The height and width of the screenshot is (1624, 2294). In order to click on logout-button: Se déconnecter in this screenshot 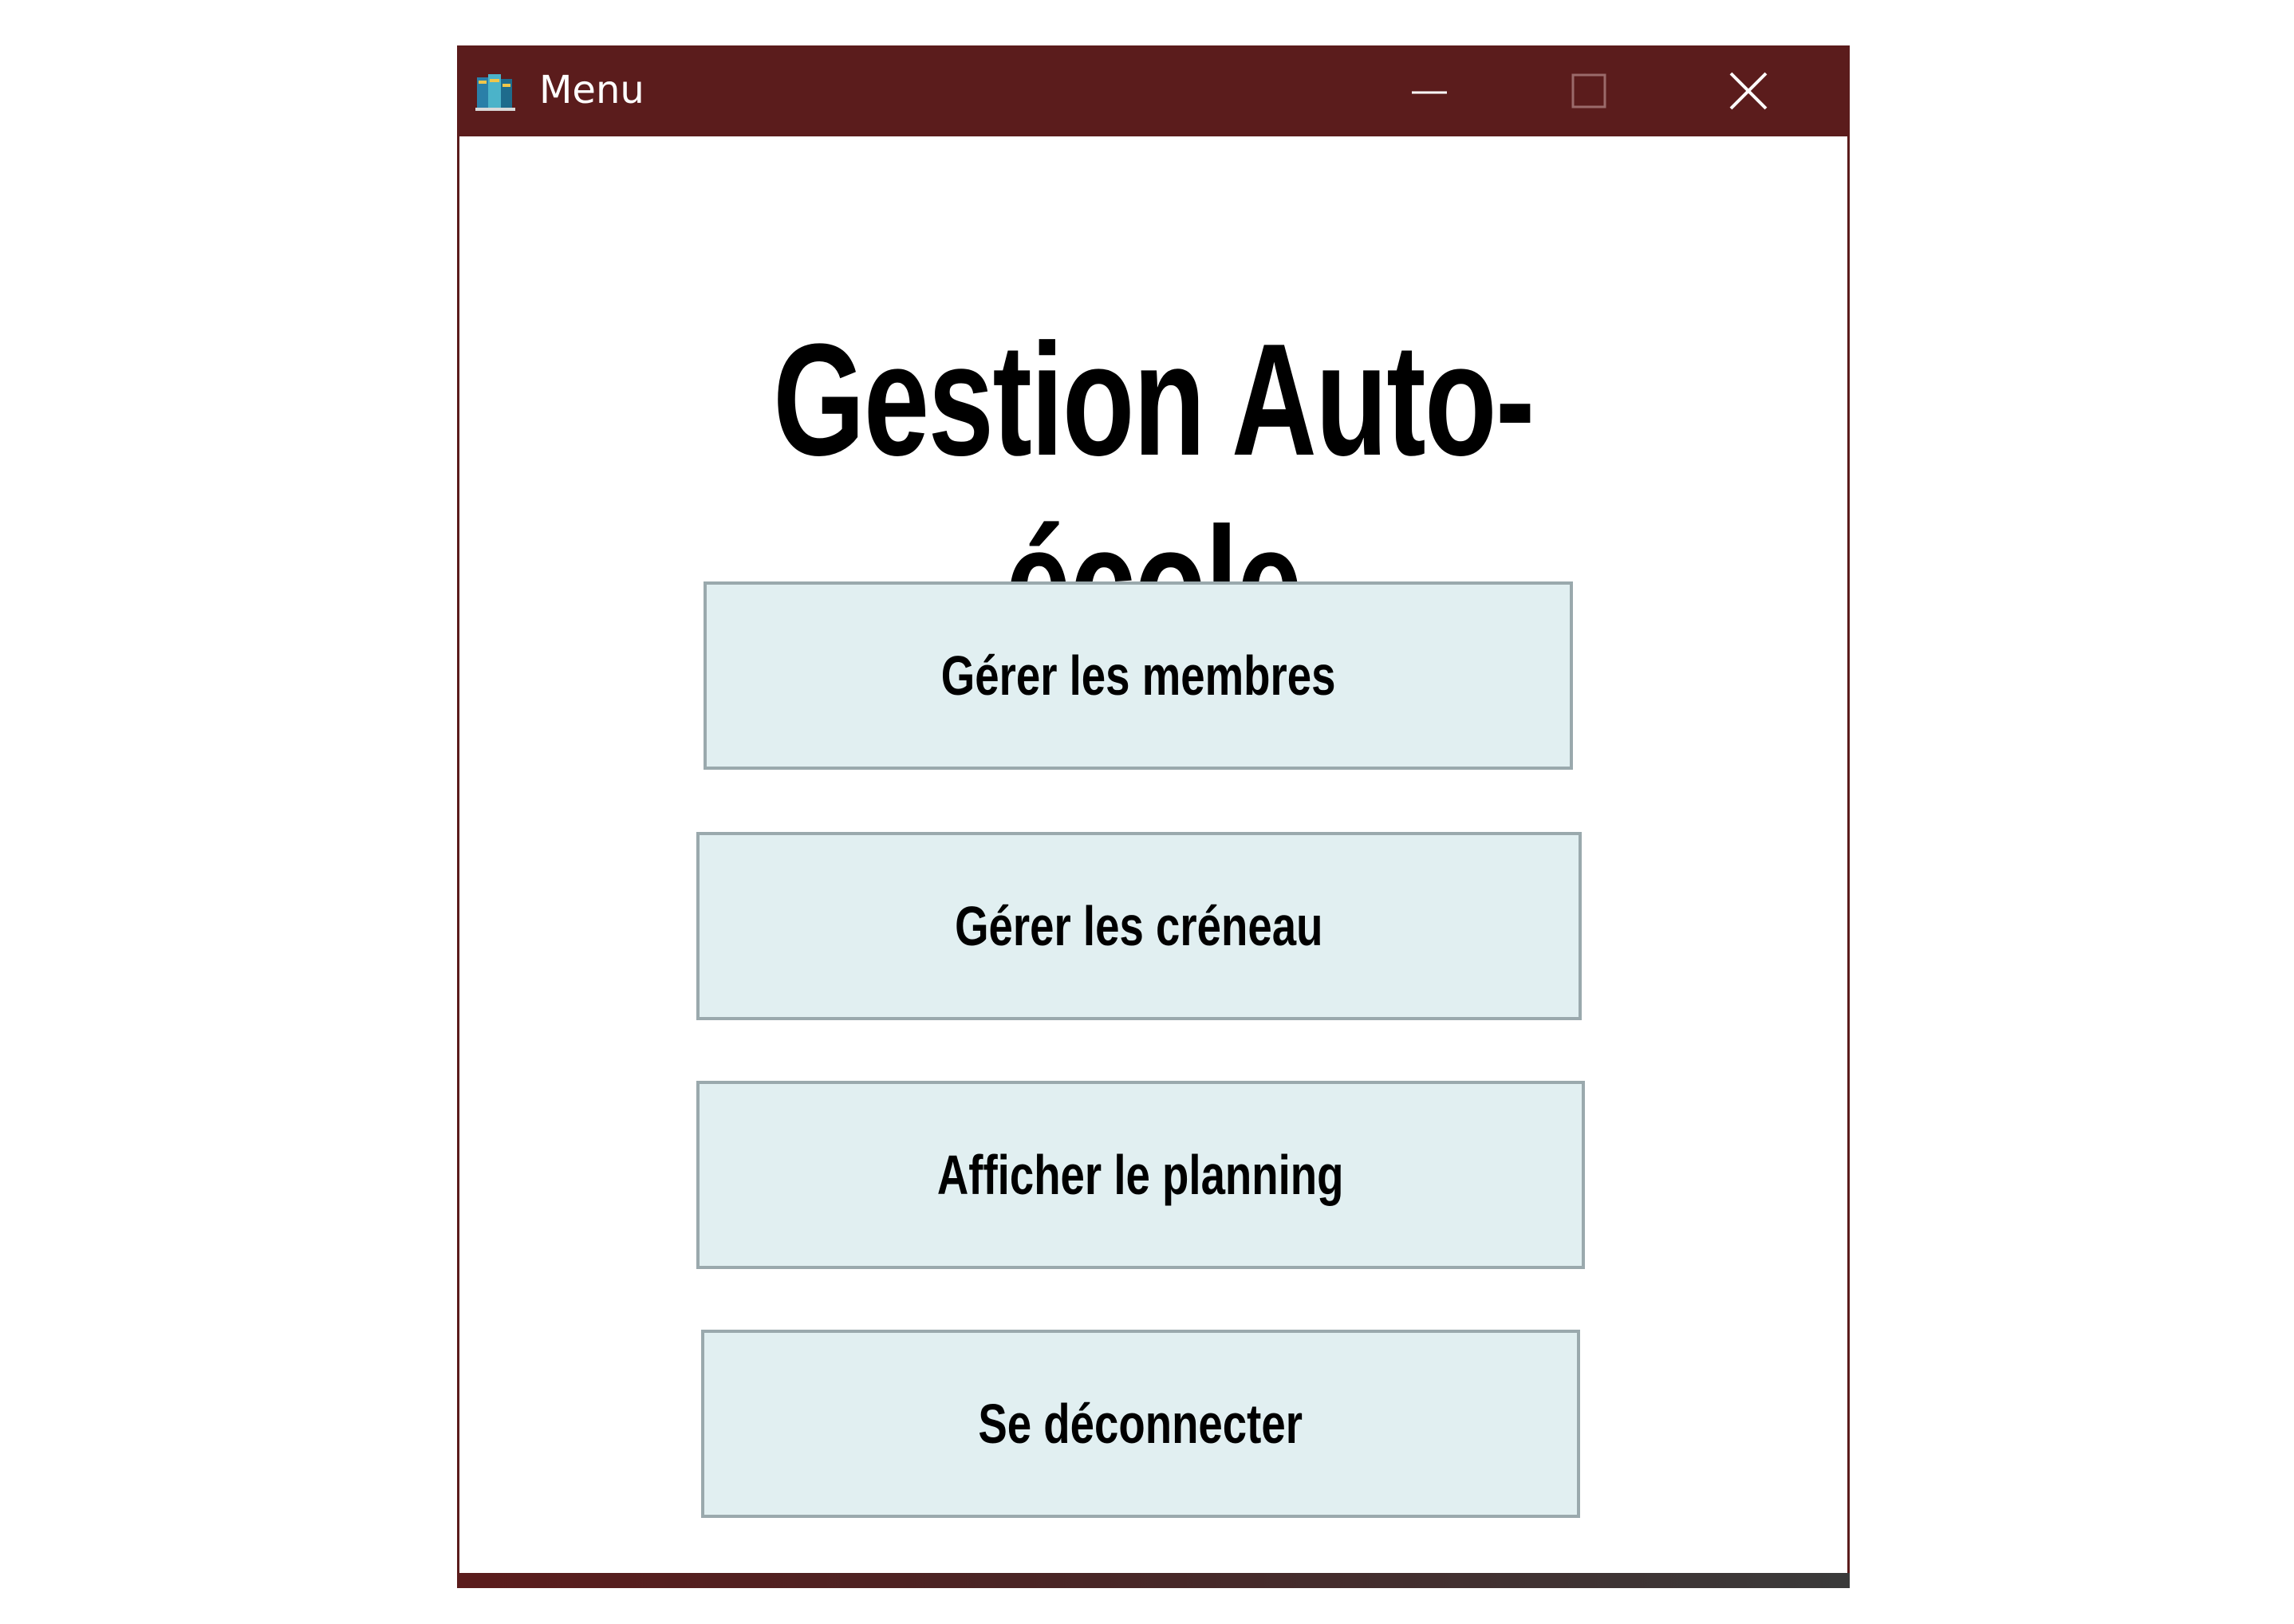, I will do `click(1140, 1424)`.